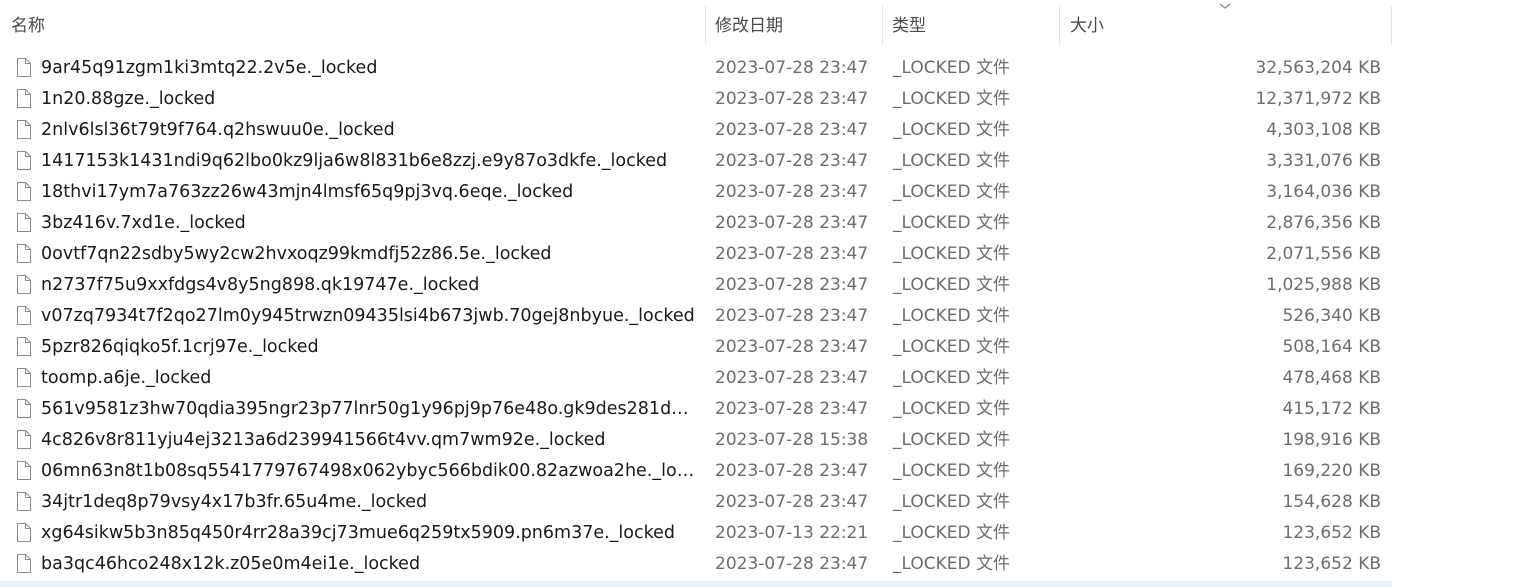 The image size is (1535, 587). Describe the element at coordinates (792, 440) in the screenshot. I see `file-modified-date: 2023-07-28 15:38` at that location.